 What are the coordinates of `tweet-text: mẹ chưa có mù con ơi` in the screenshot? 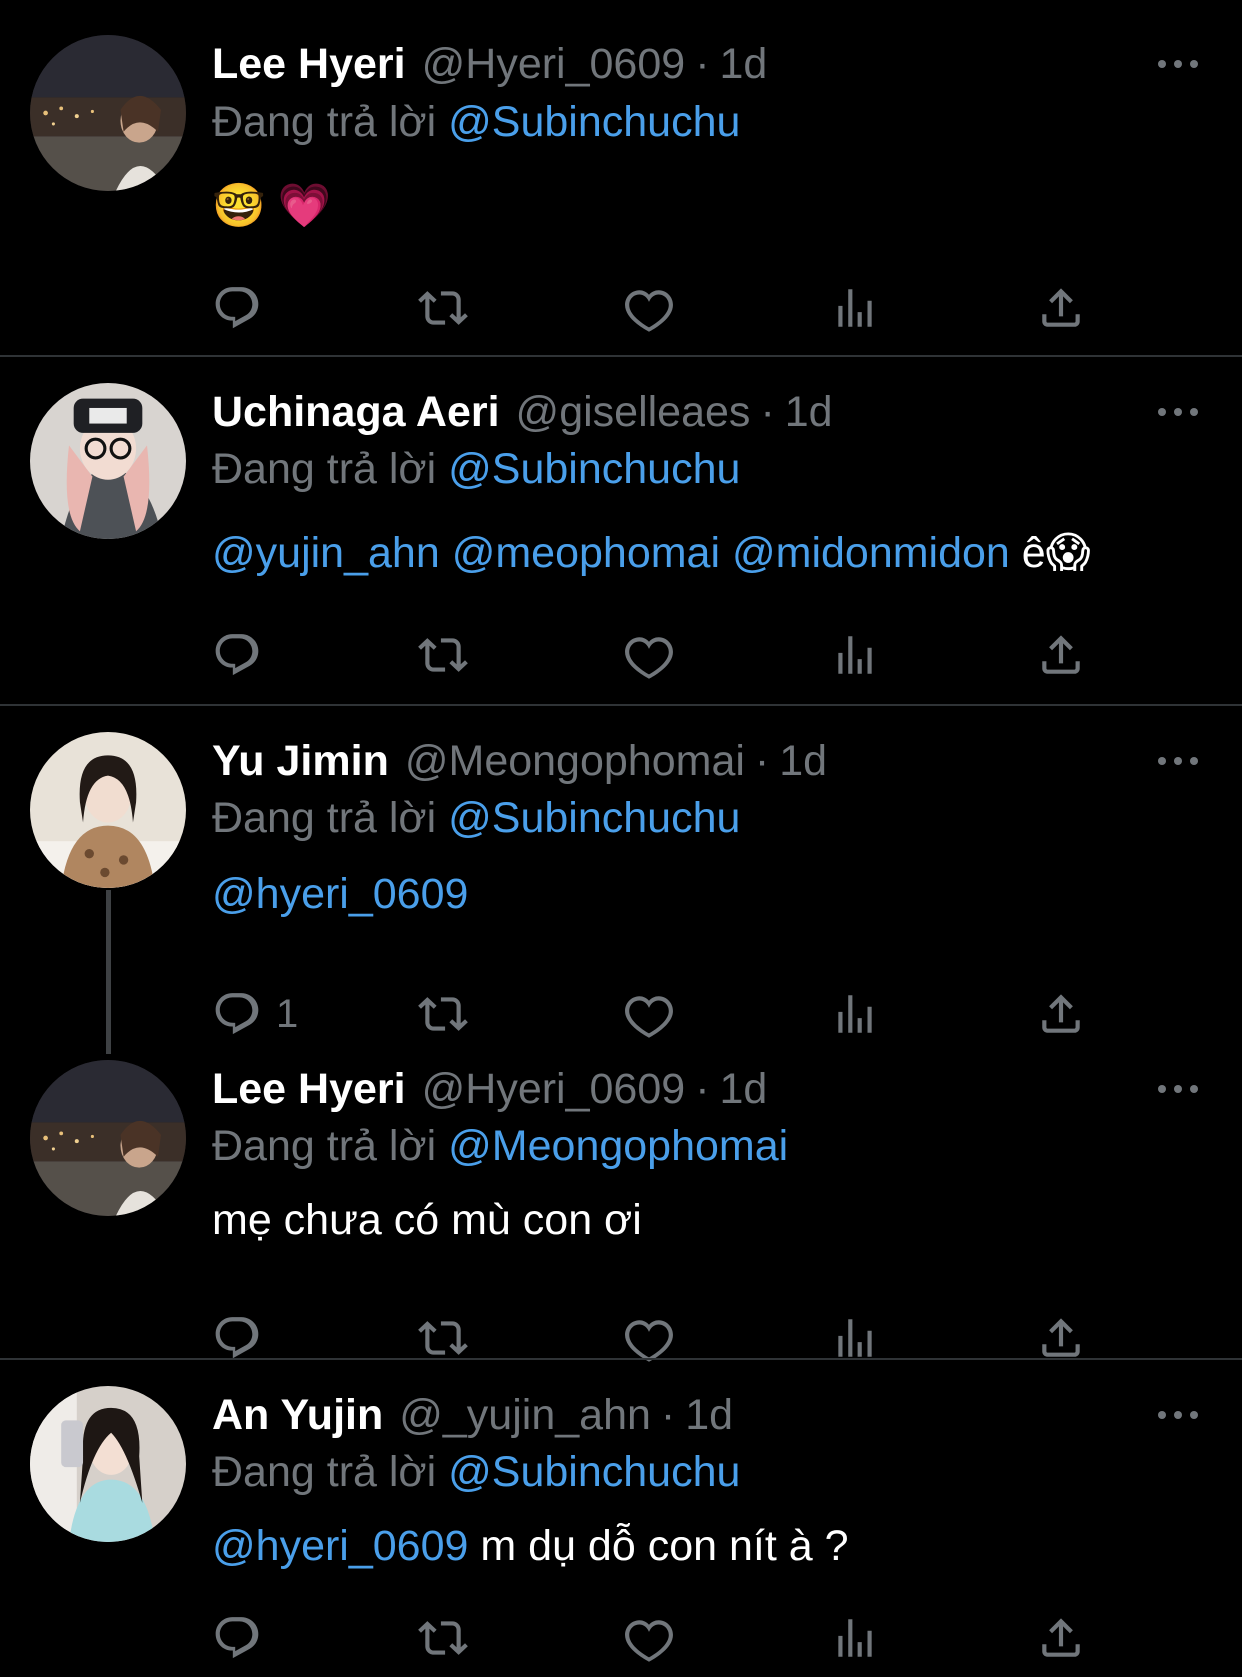 It's located at (427, 1220).